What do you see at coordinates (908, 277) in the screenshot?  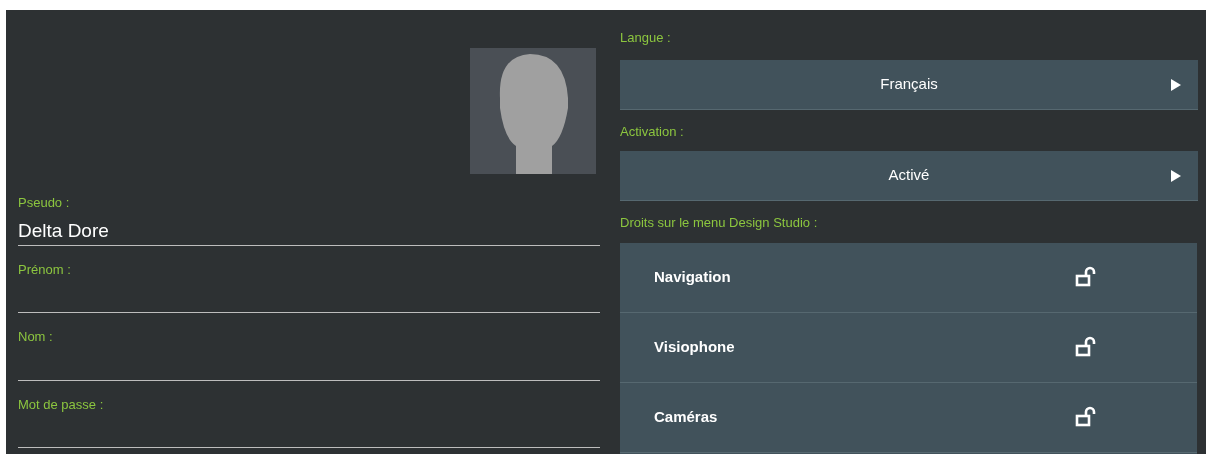 I see `rights-row: Navigation` at bounding box center [908, 277].